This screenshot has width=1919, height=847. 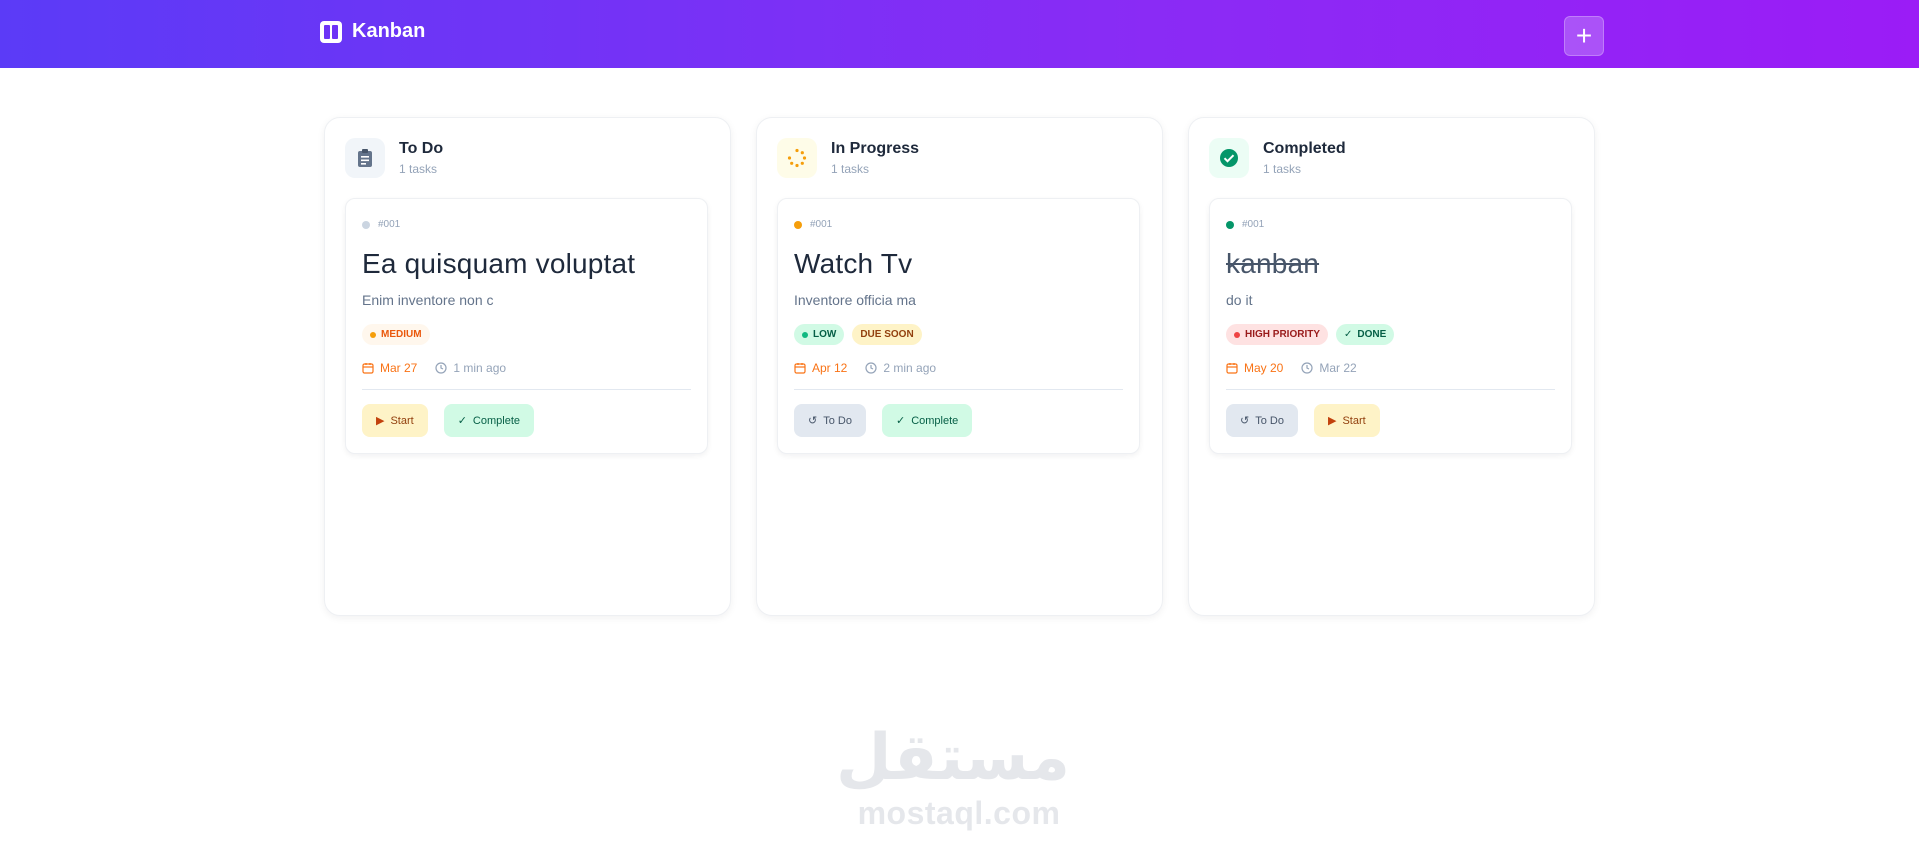 What do you see at coordinates (959, 34) in the screenshot?
I see `top-bar: Kanban +` at bounding box center [959, 34].